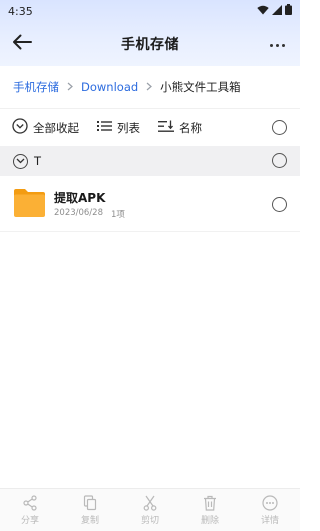 The image size is (320, 531). What do you see at coordinates (20, 11) in the screenshot?
I see `status-time: 4:35` at bounding box center [20, 11].